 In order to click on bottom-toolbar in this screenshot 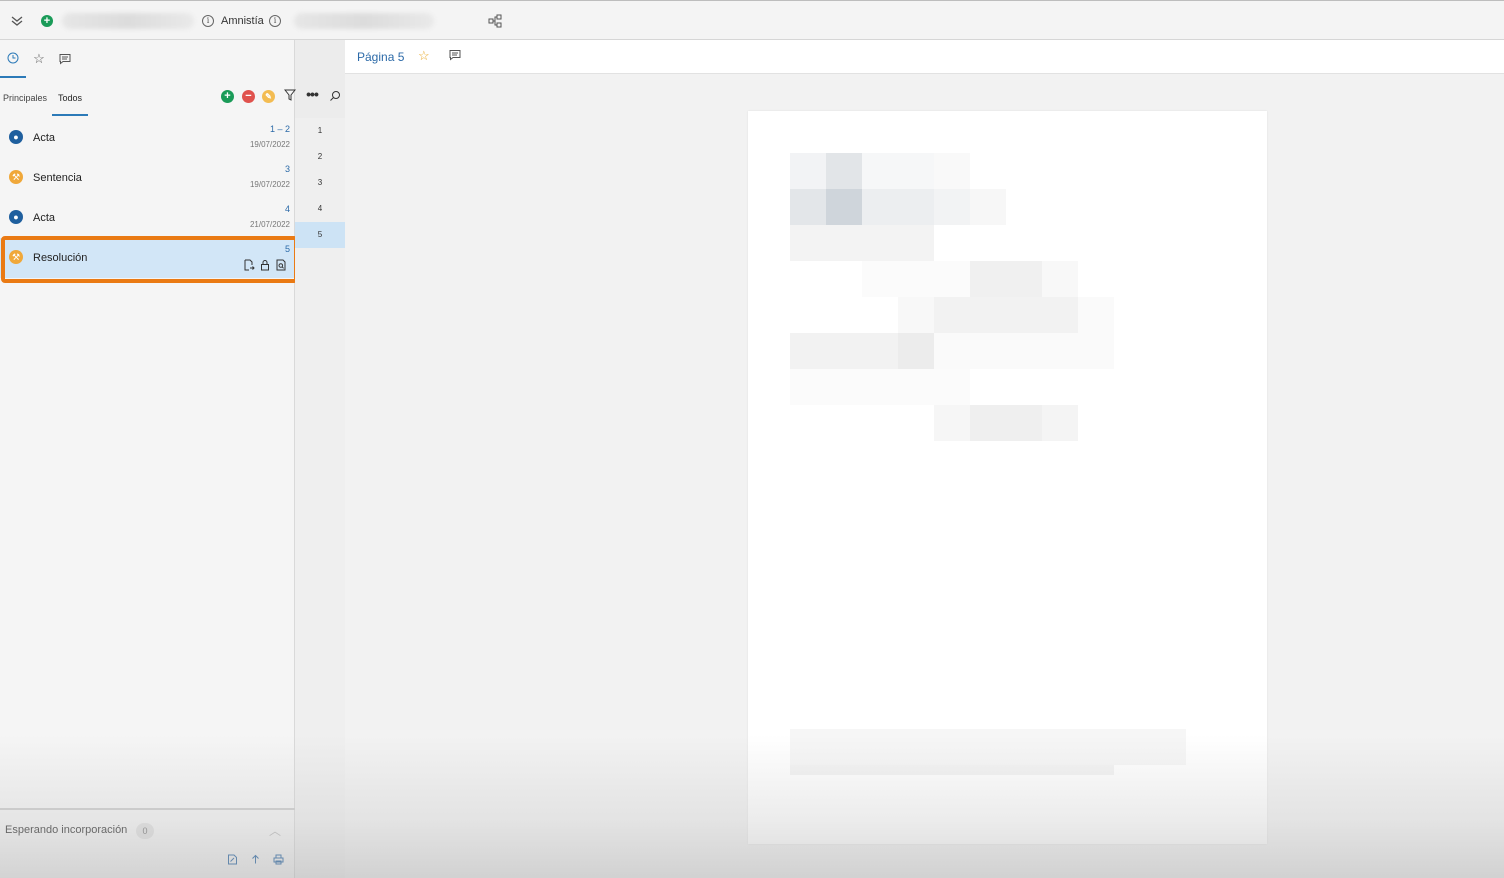, I will do `click(255, 861)`.